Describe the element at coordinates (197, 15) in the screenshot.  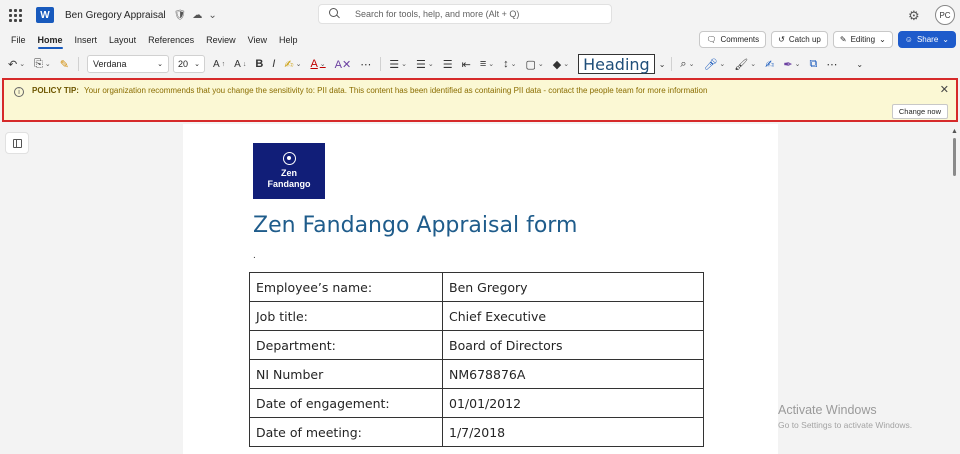
I see `cloud-sync-icon: ☁︎` at that location.